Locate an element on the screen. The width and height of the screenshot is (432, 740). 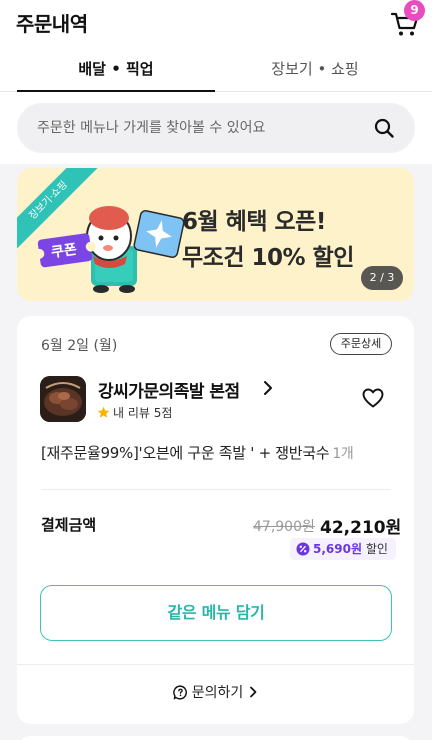
page-title: 주문내역 is located at coordinates (52, 24).